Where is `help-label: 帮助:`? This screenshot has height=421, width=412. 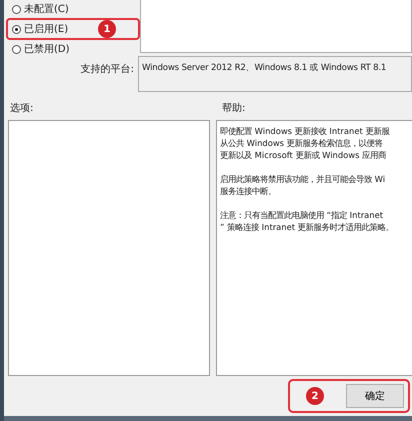
help-label: 帮助: is located at coordinates (234, 108).